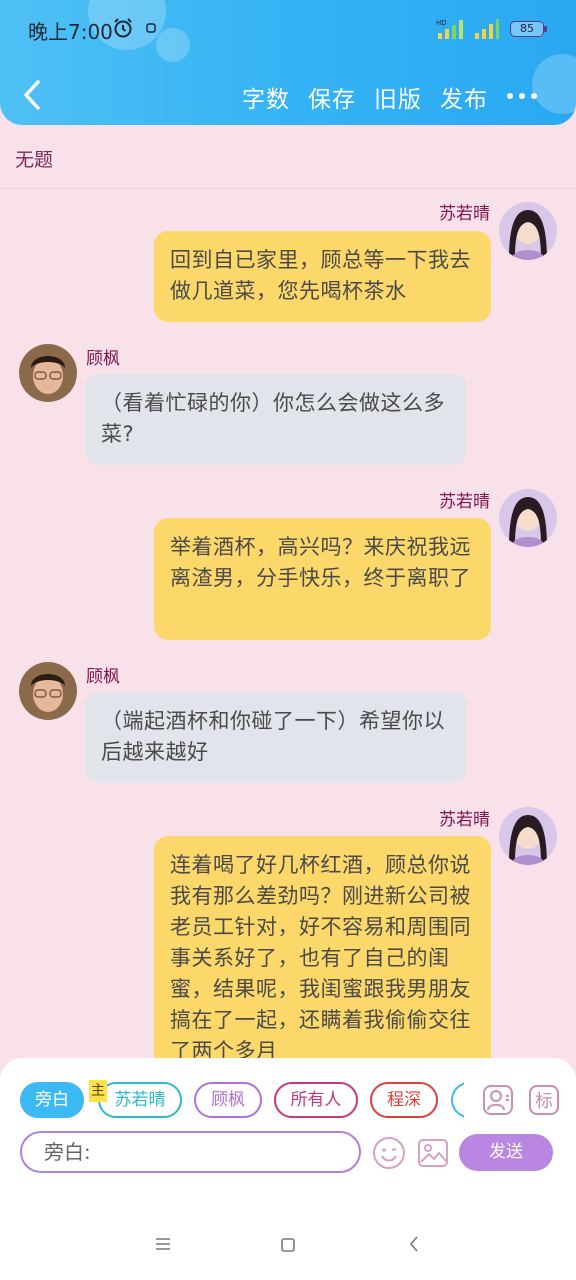 The height and width of the screenshot is (1280, 576). What do you see at coordinates (316, 1100) in the screenshot?
I see `speaker-chip-everyone: 所有人` at bounding box center [316, 1100].